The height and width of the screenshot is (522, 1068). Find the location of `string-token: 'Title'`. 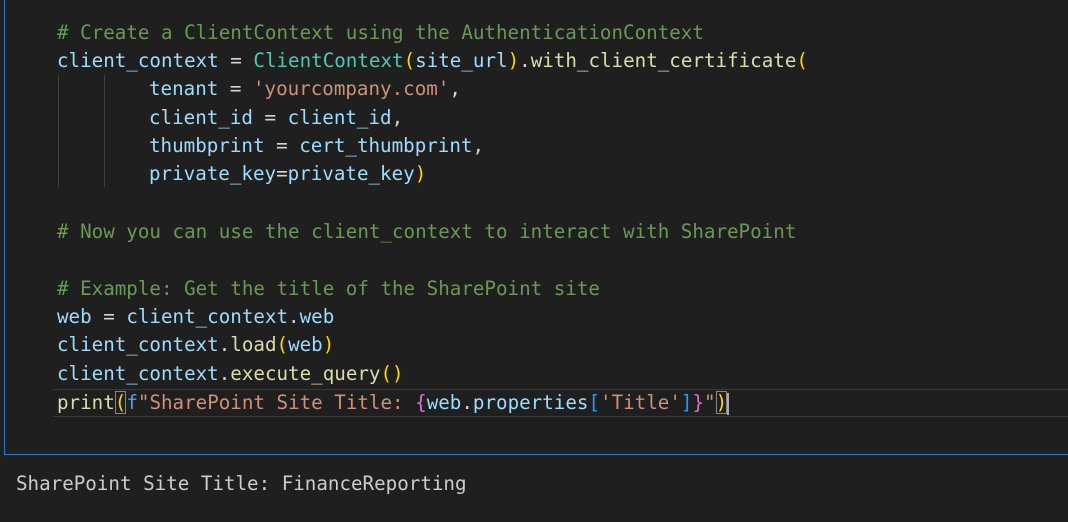

string-token: 'Title' is located at coordinates (640, 402).